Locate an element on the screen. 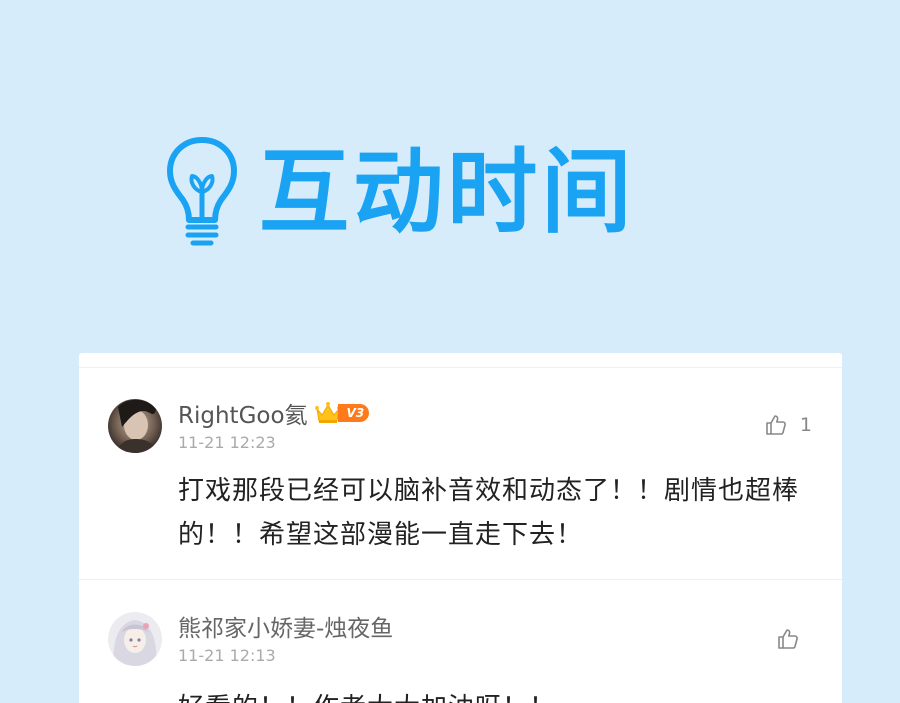 The height and width of the screenshot is (703, 900). comment-username: 熊祁家小娇妻-烛夜鱼 is located at coordinates (285, 626).